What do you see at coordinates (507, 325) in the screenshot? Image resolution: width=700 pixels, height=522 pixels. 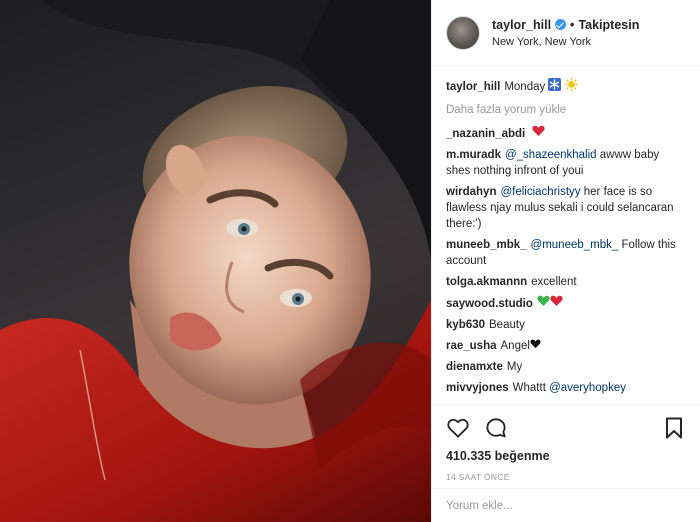 I see `comment-text: Beauty` at bounding box center [507, 325].